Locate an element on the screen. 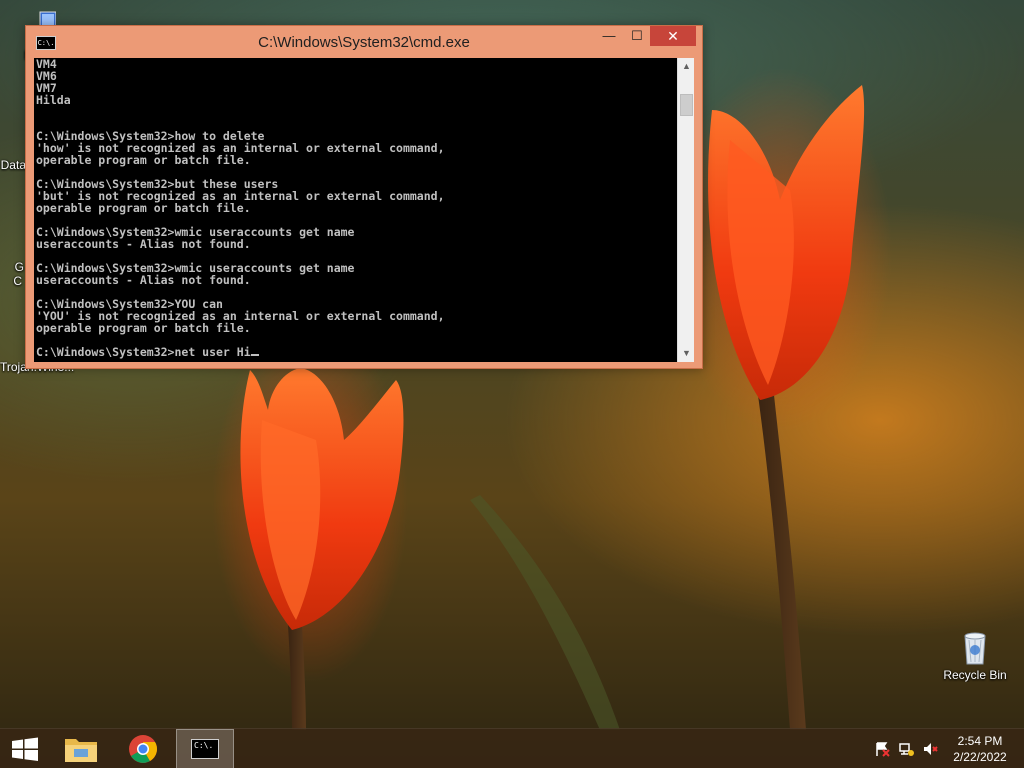 The image size is (1024, 768). taskbar-clock: 2:54 PM 2/22/2022 is located at coordinates (980, 749).